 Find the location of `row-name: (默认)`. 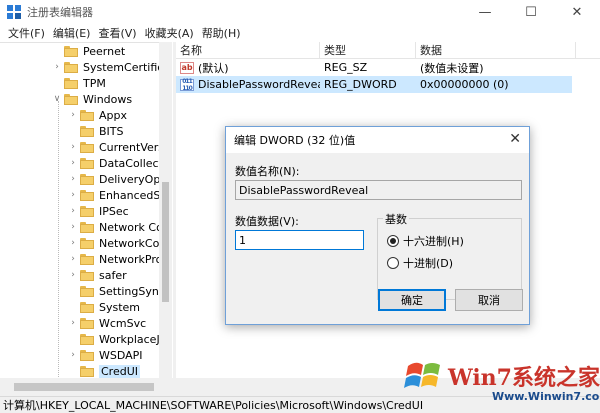

row-name: (默认) is located at coordinates (213, 68).